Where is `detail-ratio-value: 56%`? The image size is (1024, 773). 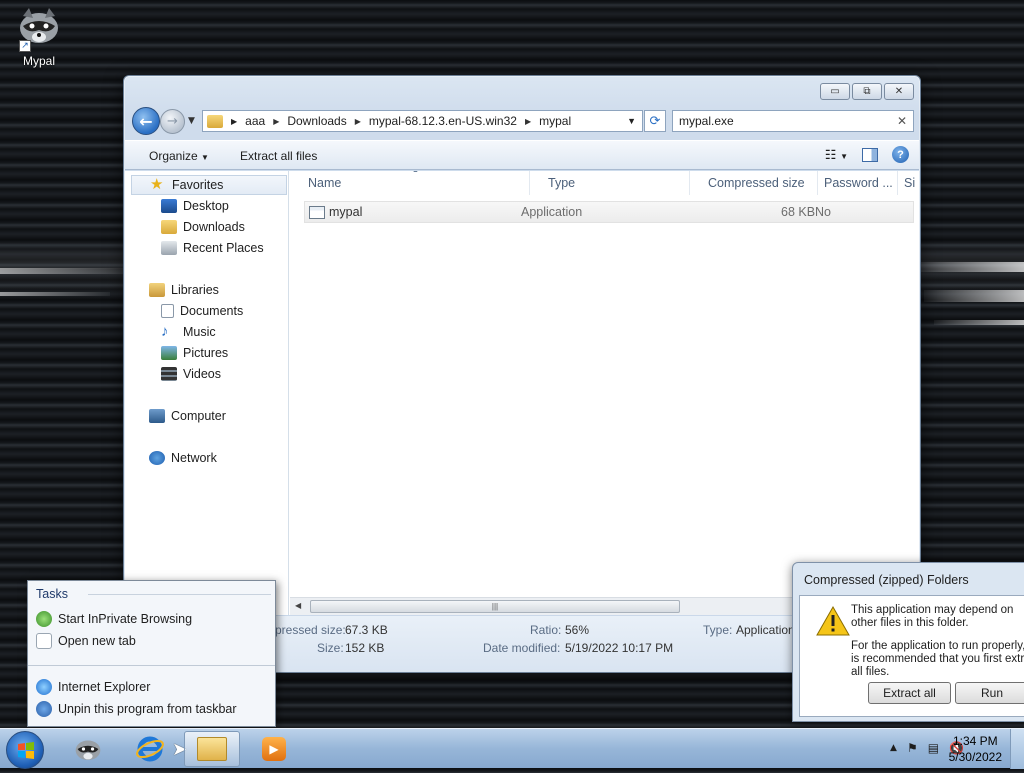 detail-ratio-value: 56% is located at coordinates (577, 630).